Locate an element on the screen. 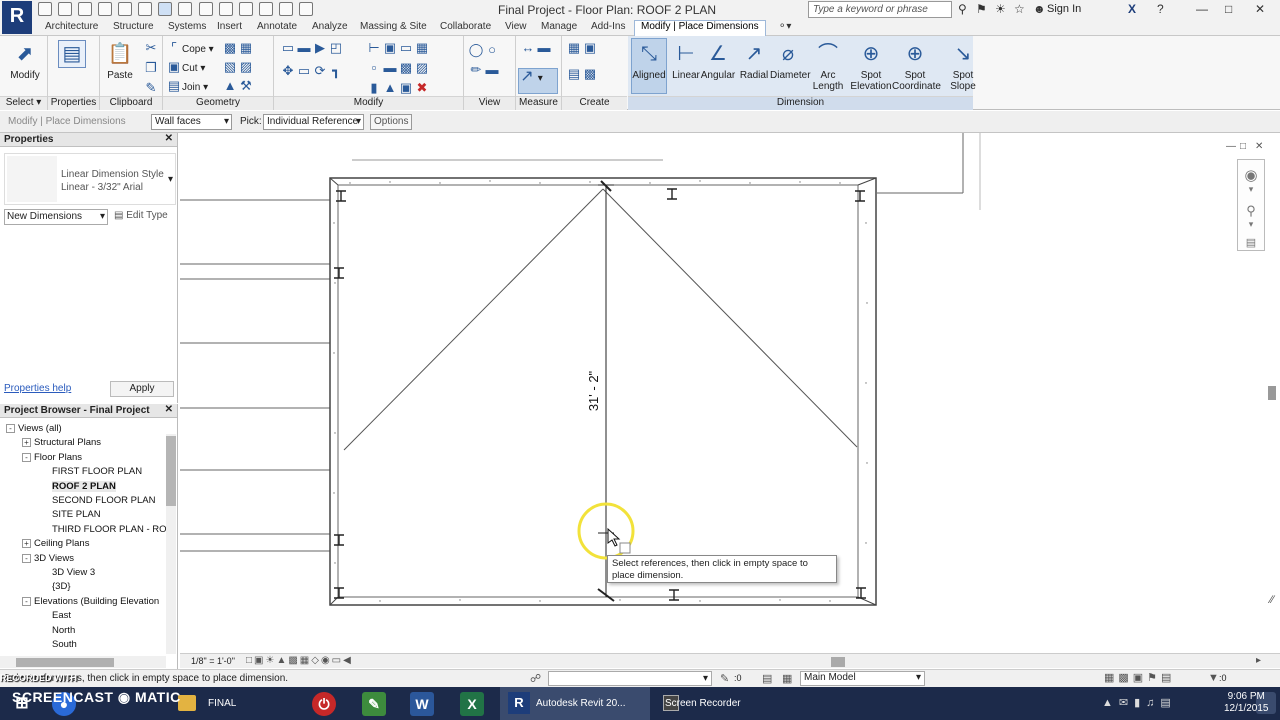  dimension-tool-arc-length: ⌒ Arc Length is located at coordinates (828, 66).